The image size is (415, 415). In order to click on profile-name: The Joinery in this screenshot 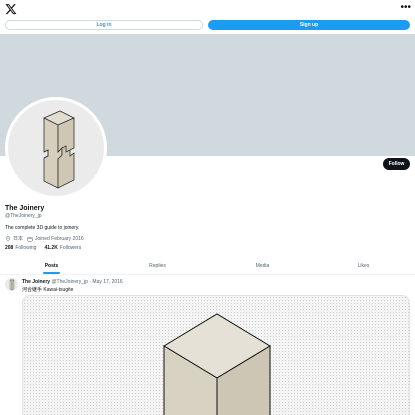, I will do `click(25, 208)`.